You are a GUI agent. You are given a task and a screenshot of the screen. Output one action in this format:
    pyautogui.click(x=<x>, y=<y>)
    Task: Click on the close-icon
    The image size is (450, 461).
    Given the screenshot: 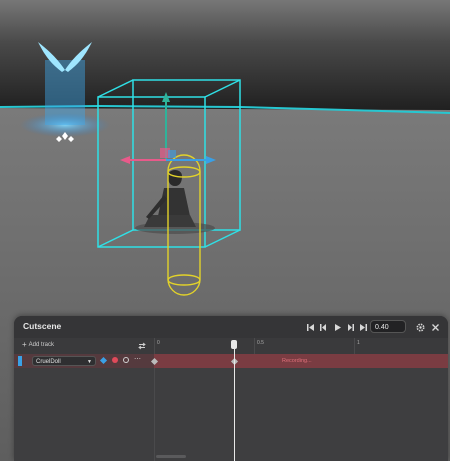 What is the action you would take?
    pyautogui.click(x=435, y=327)
    